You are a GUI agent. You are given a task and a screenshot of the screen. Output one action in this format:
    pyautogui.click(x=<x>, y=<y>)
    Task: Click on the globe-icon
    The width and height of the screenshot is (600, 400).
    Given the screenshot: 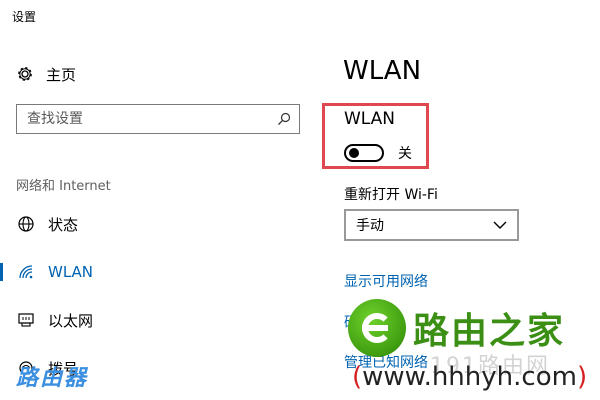 What is the action you would take?
    pyautogui.click(x=26, y=224)
    